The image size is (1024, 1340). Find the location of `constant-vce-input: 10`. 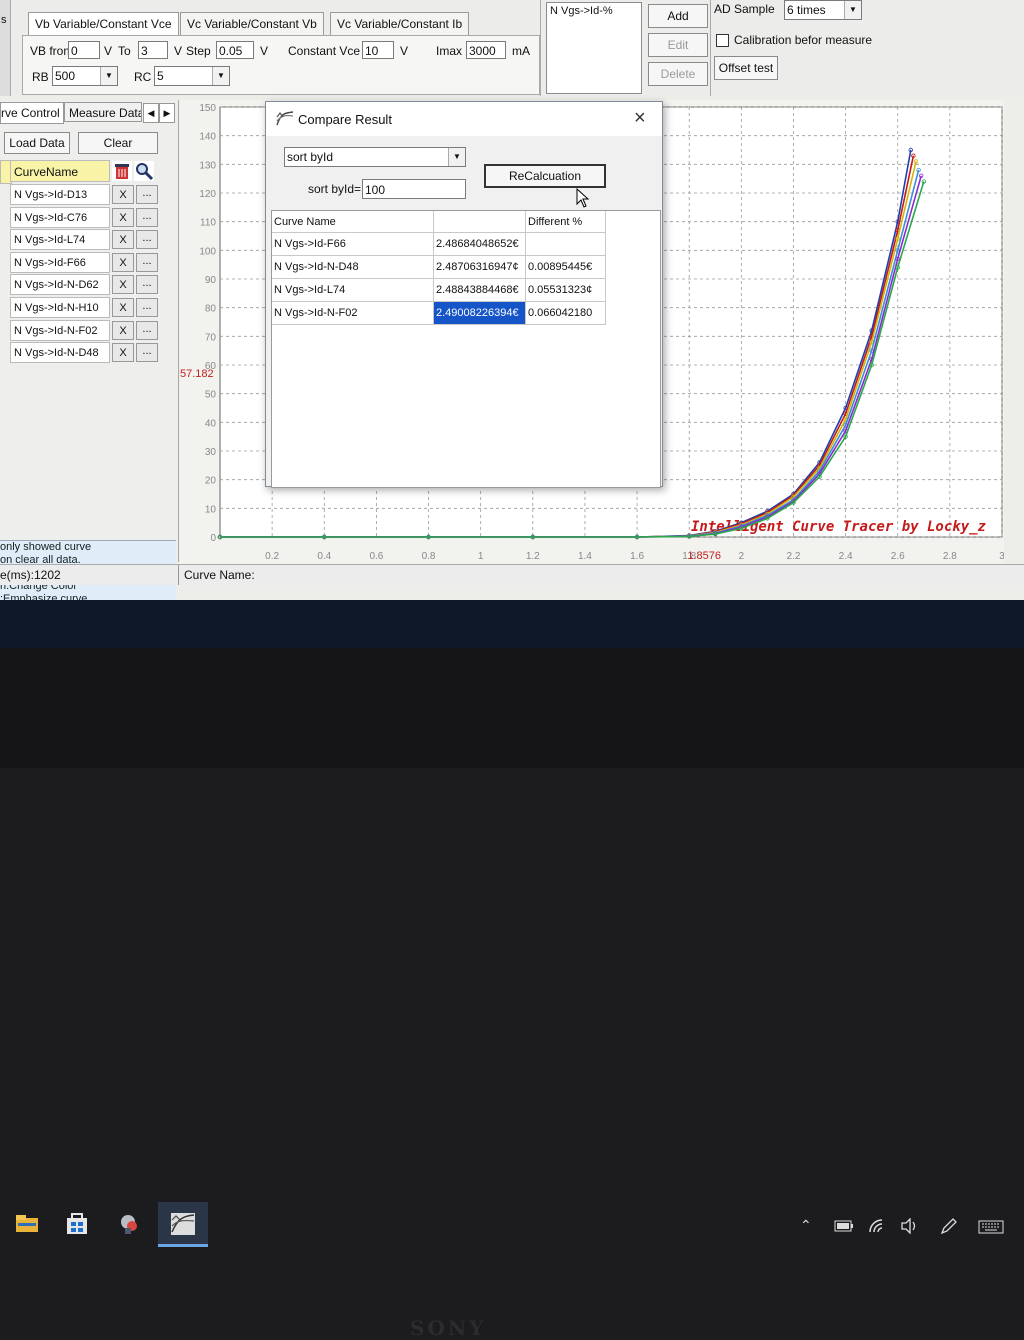

constant-vce-input: 10 is located at coordinates (378, 50).